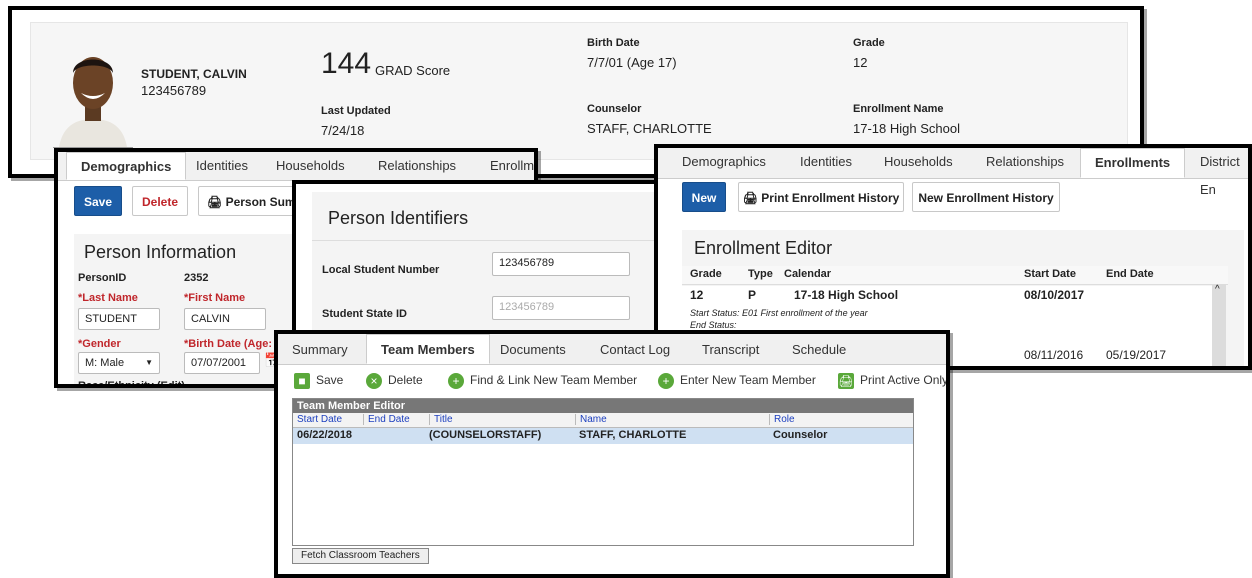  Describe the element at coordinates (263, 202) in the screenshot. I see `person-summary-label: Person Sumr` at that location.